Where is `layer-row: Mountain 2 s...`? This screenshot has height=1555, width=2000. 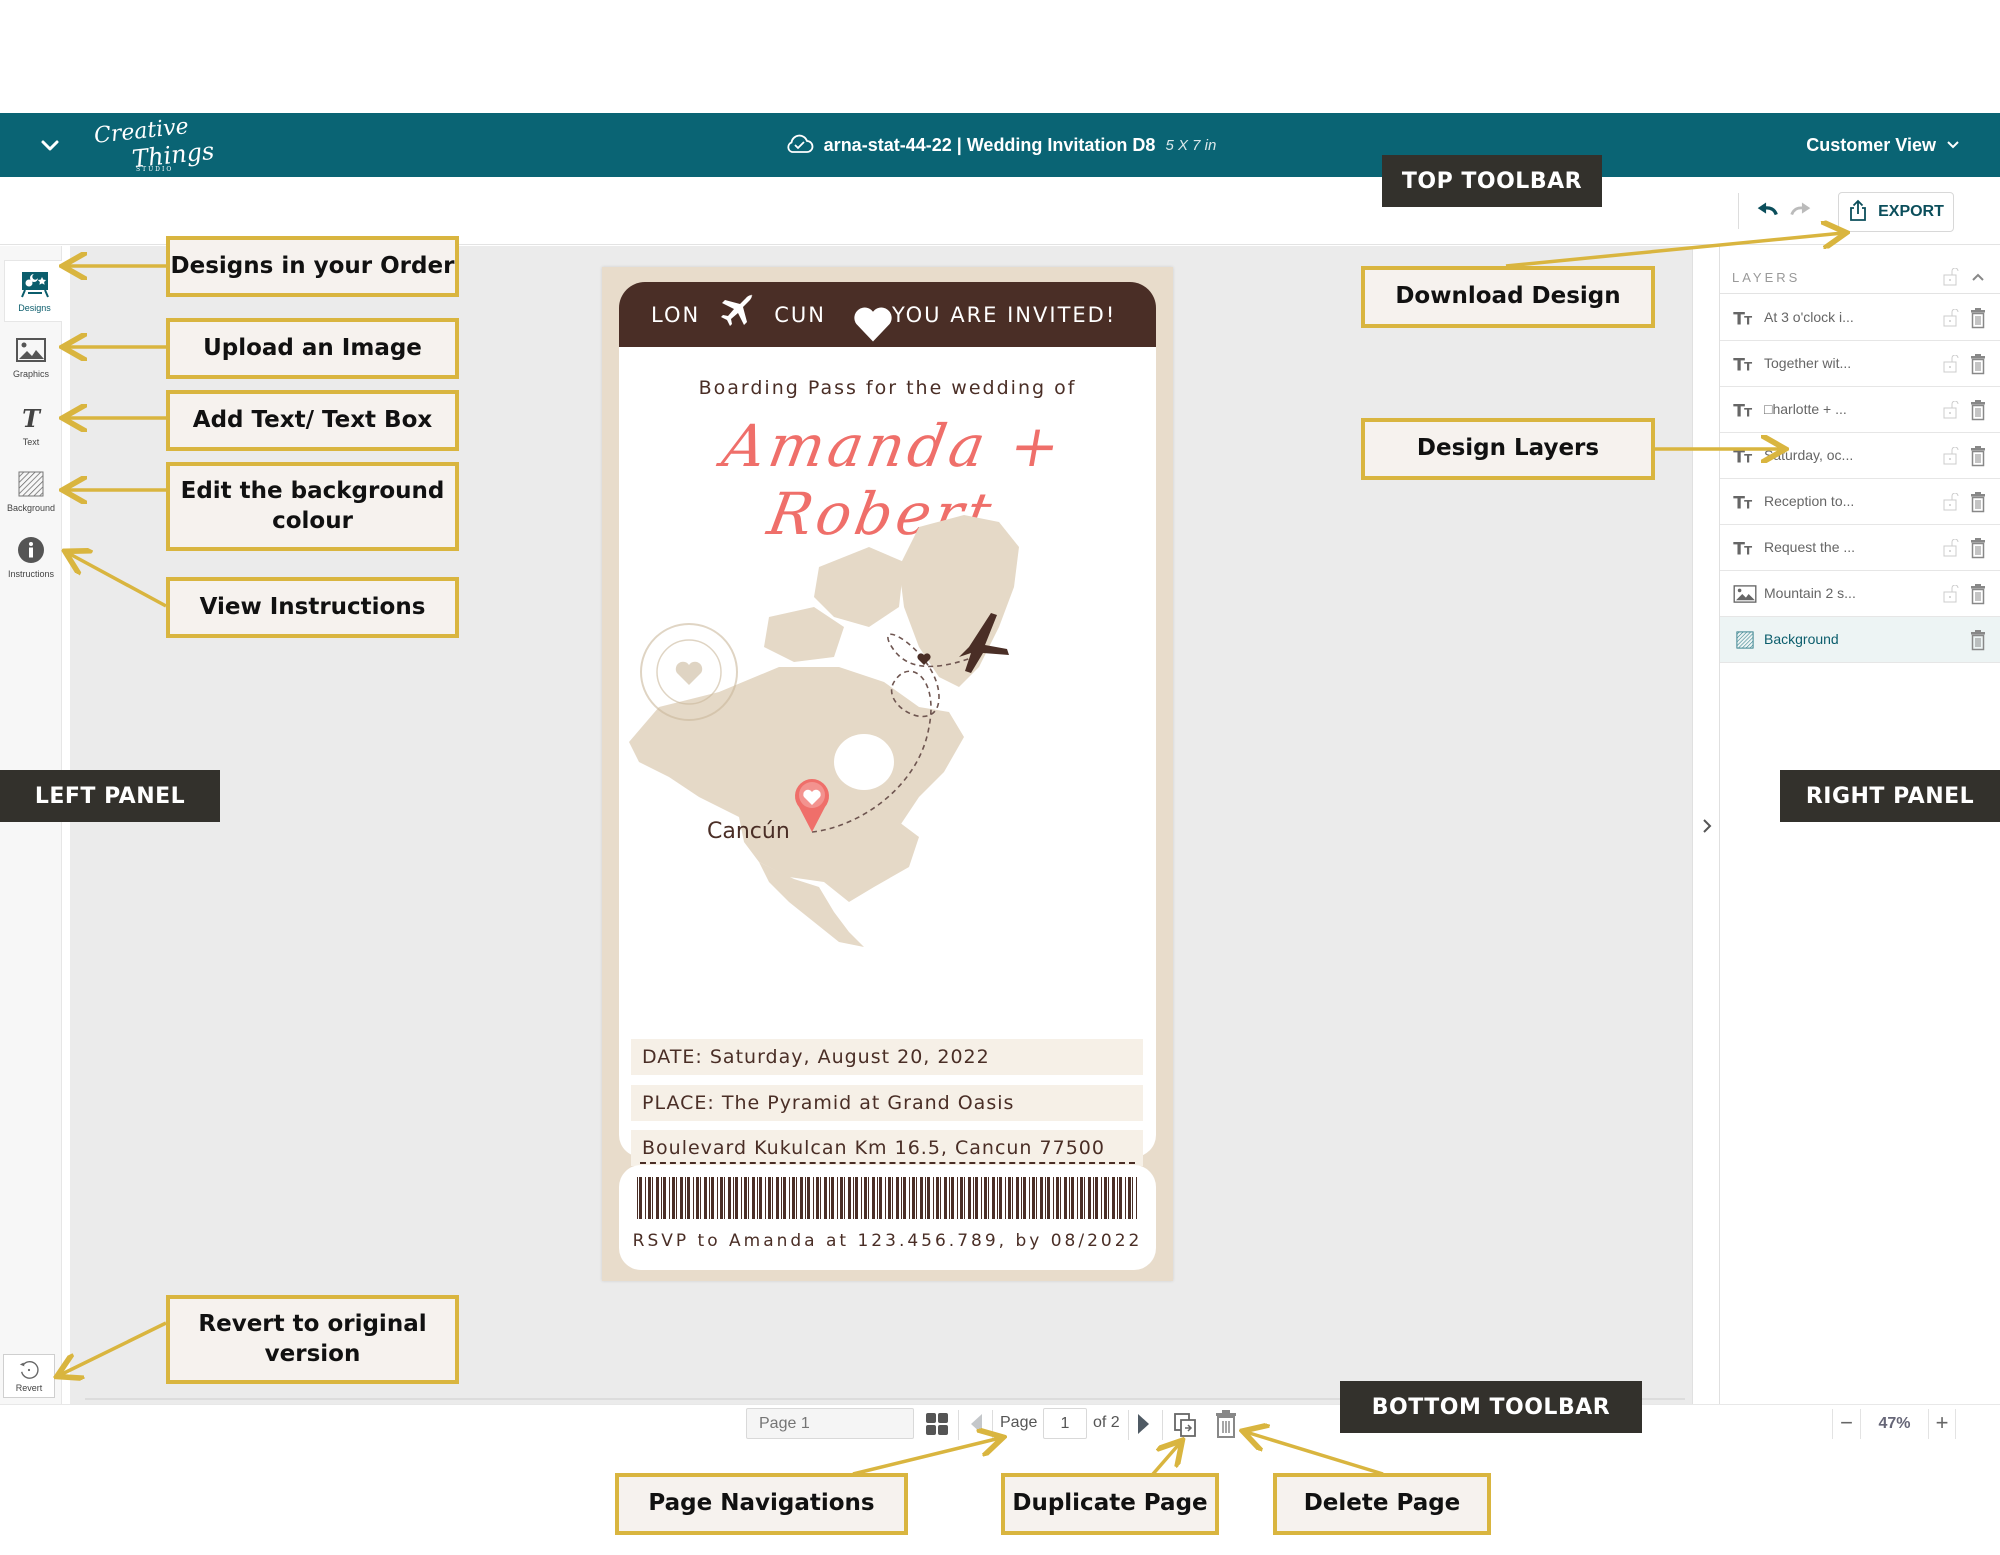
layer-row: Mountain 2 s... is located at coordinates (1860, 594).